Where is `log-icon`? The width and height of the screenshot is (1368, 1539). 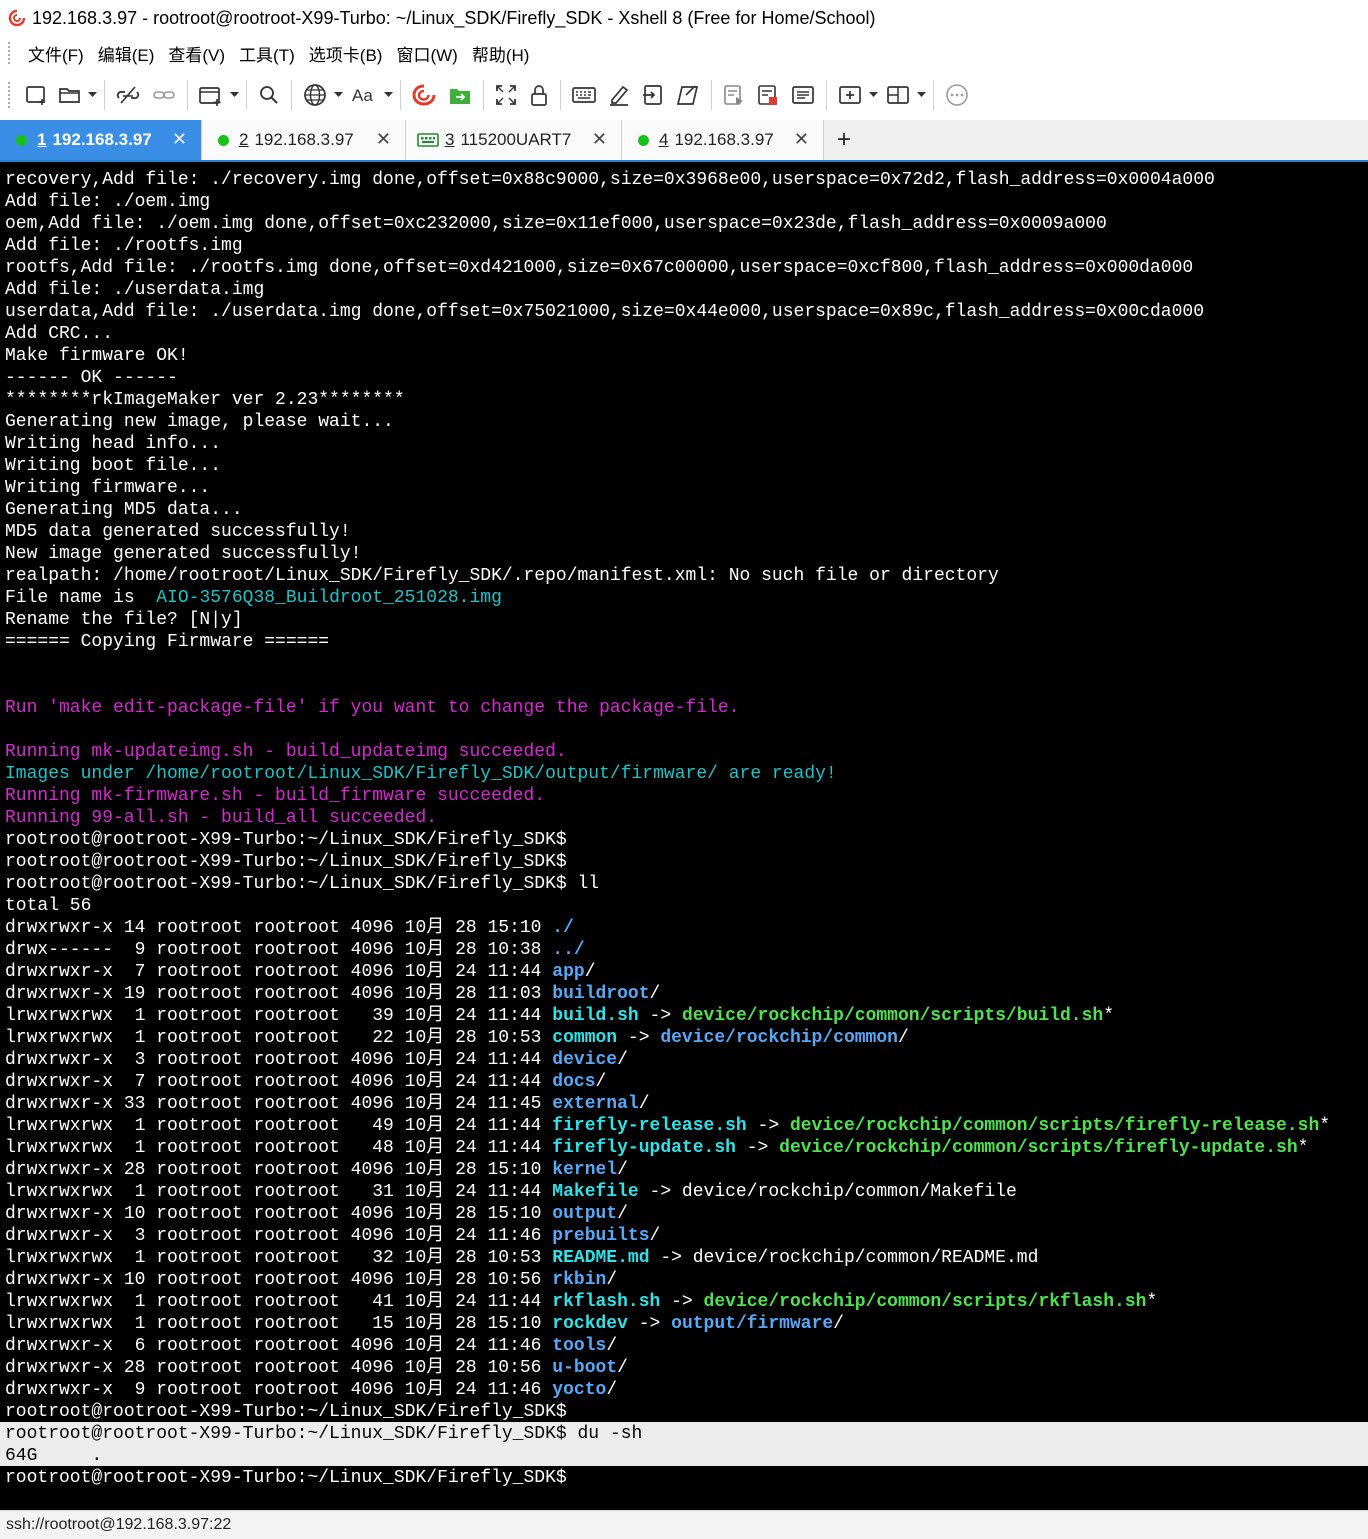
log-icon is located at coordinates (734, 95).